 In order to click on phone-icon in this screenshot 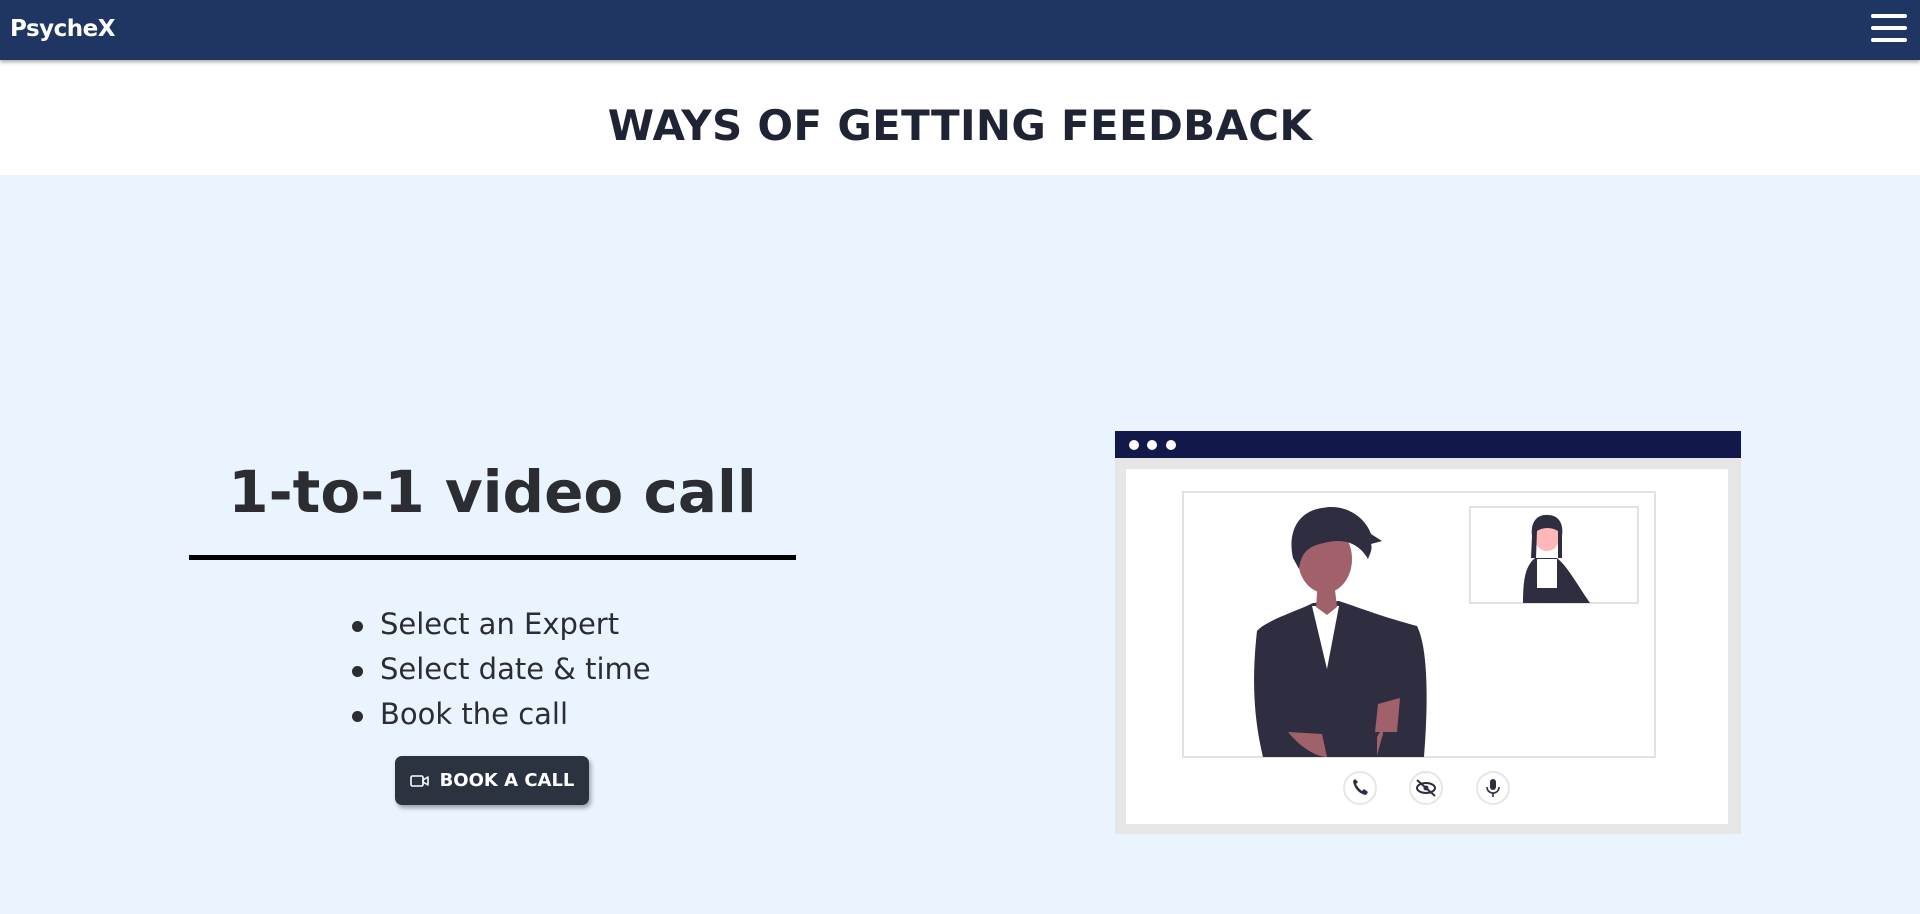, I will do `click(1360, 788)`.